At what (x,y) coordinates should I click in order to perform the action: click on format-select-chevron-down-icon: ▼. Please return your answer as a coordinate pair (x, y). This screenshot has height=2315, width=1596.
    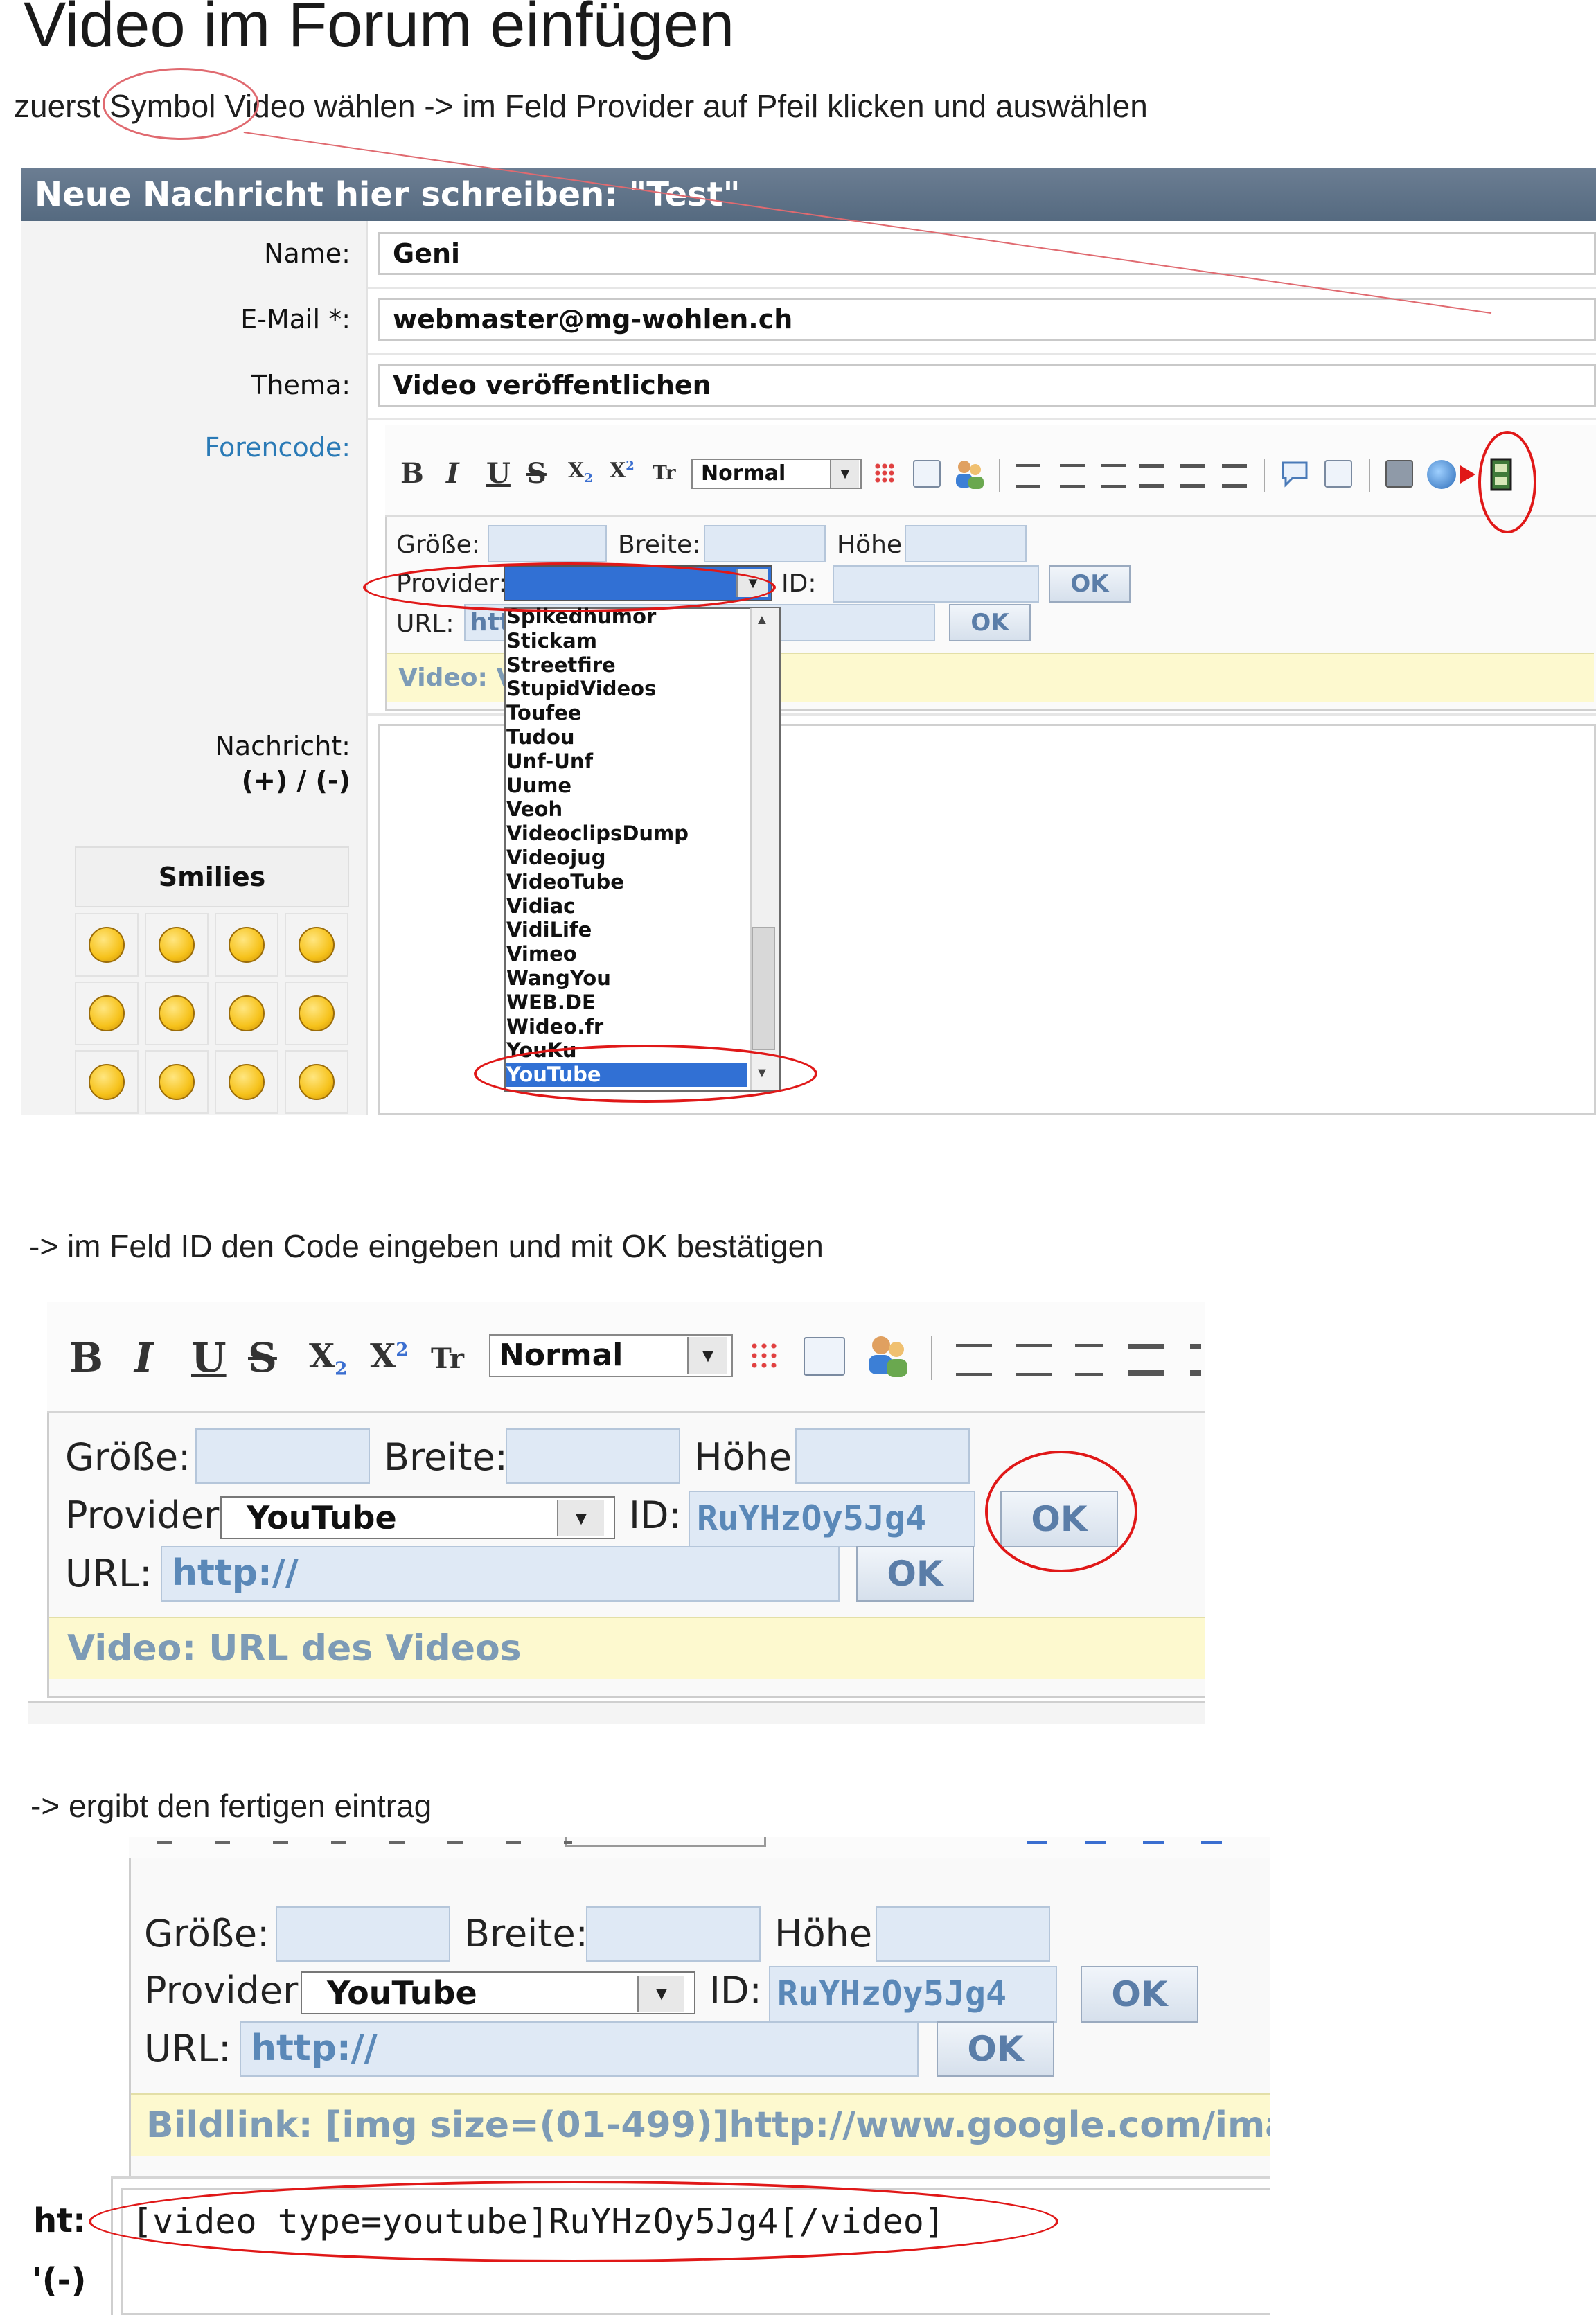
    Looking at the image, I should click on (844, 474).